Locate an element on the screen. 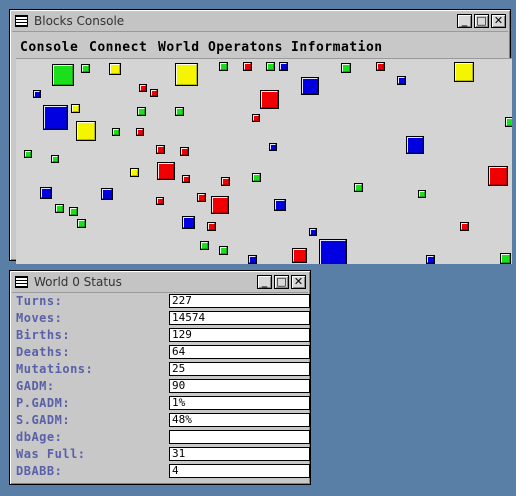 This screenshot has width=516, height=496. status-label: Turns: is located at coordinates (39, 301).